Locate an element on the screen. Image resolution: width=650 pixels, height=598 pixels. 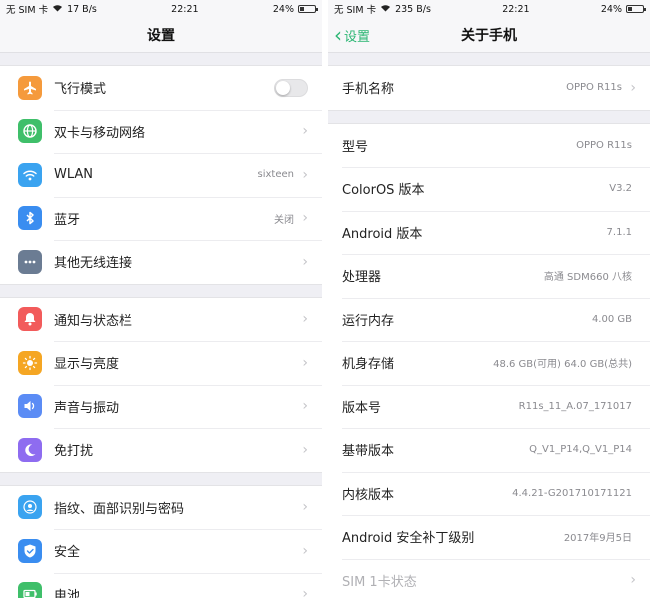
about-item-label: 基带版本 is located at coordinates (368, 452).